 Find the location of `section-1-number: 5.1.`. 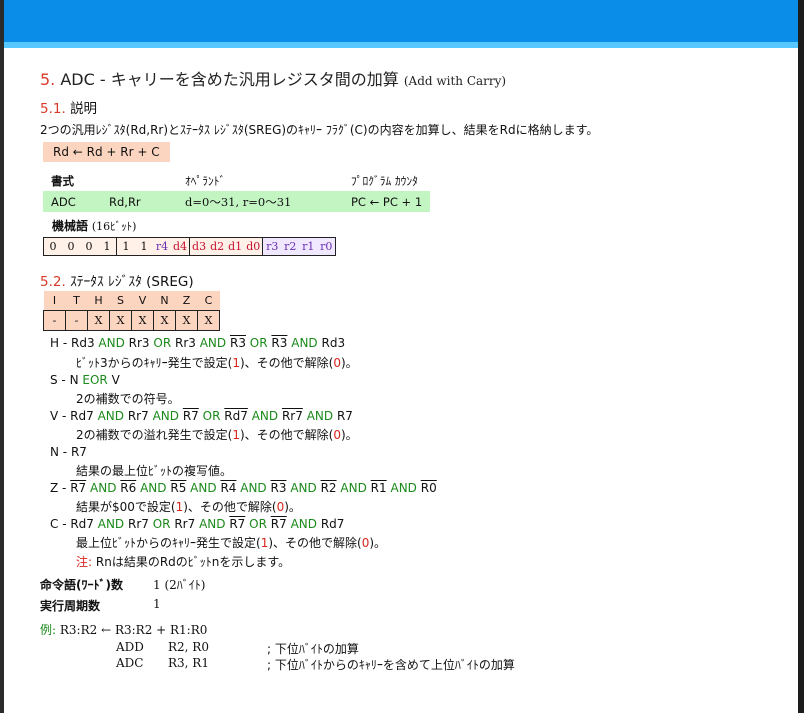

section-1-number: 5.1. is located at coordinates (53, 109).